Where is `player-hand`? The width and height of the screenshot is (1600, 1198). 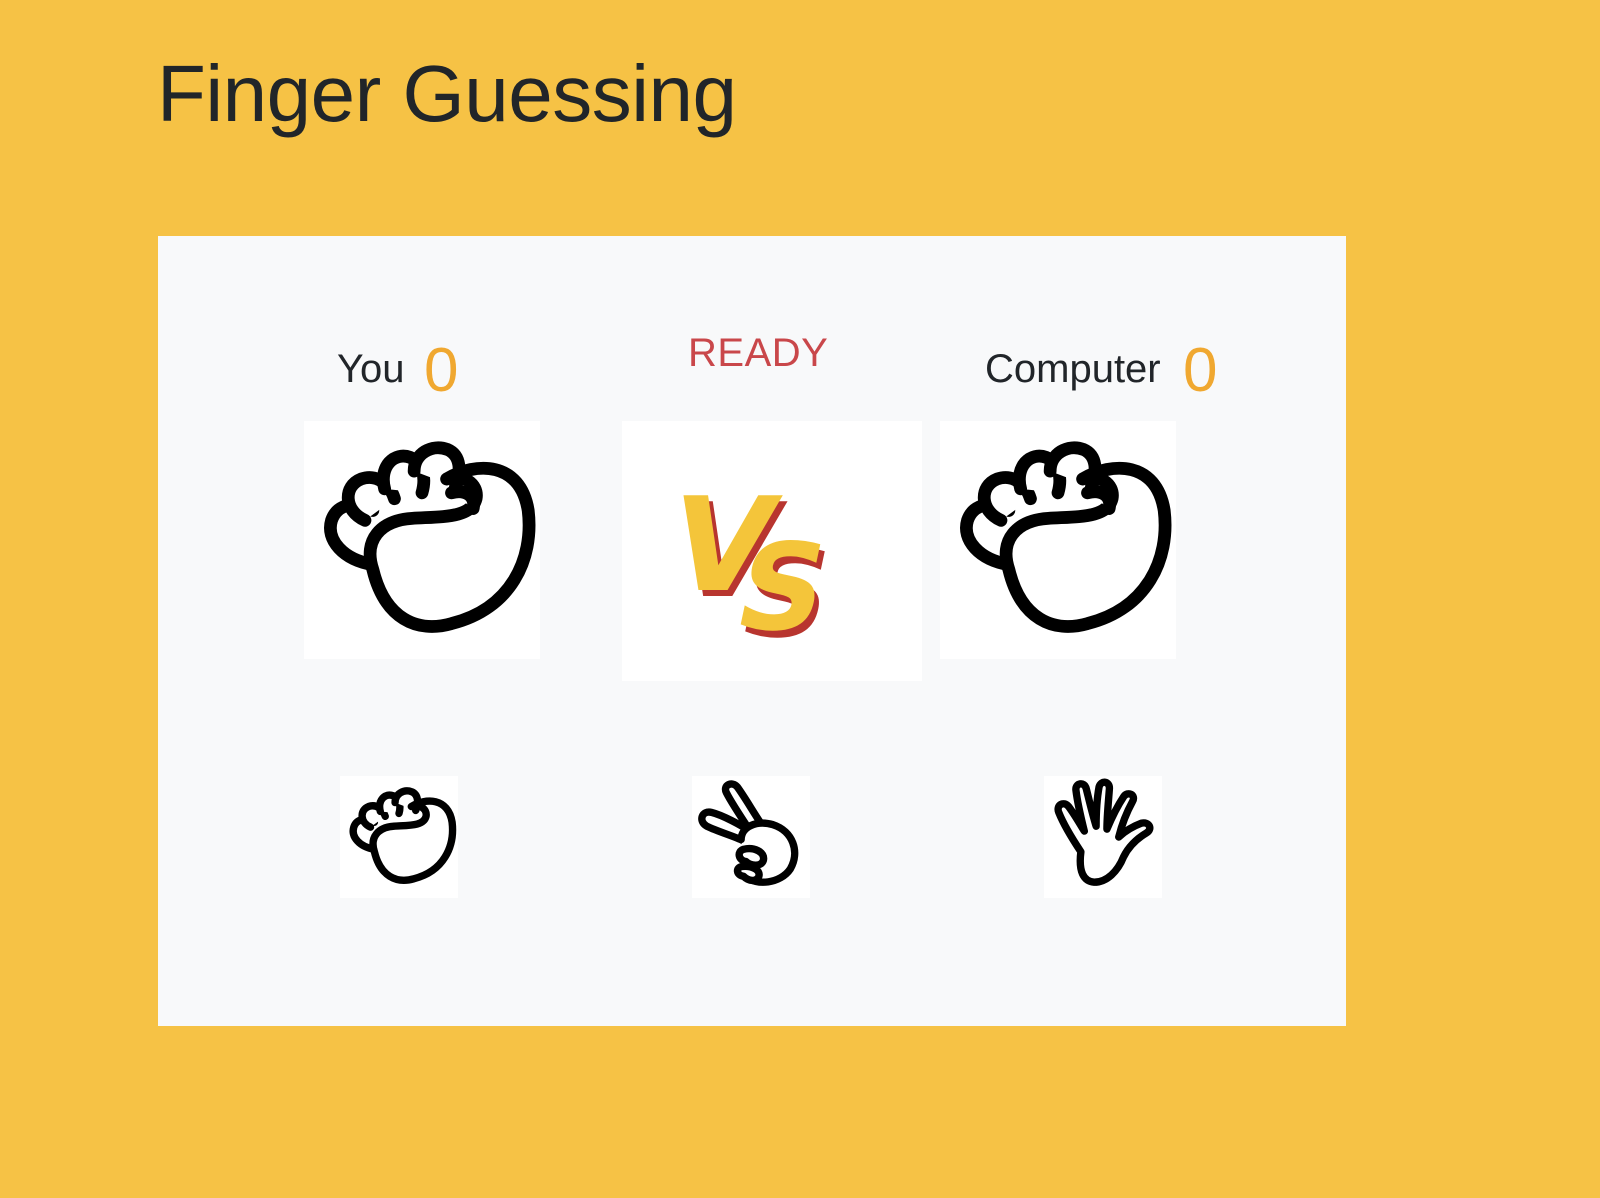 player-hand is located at coordinates (422, 540).